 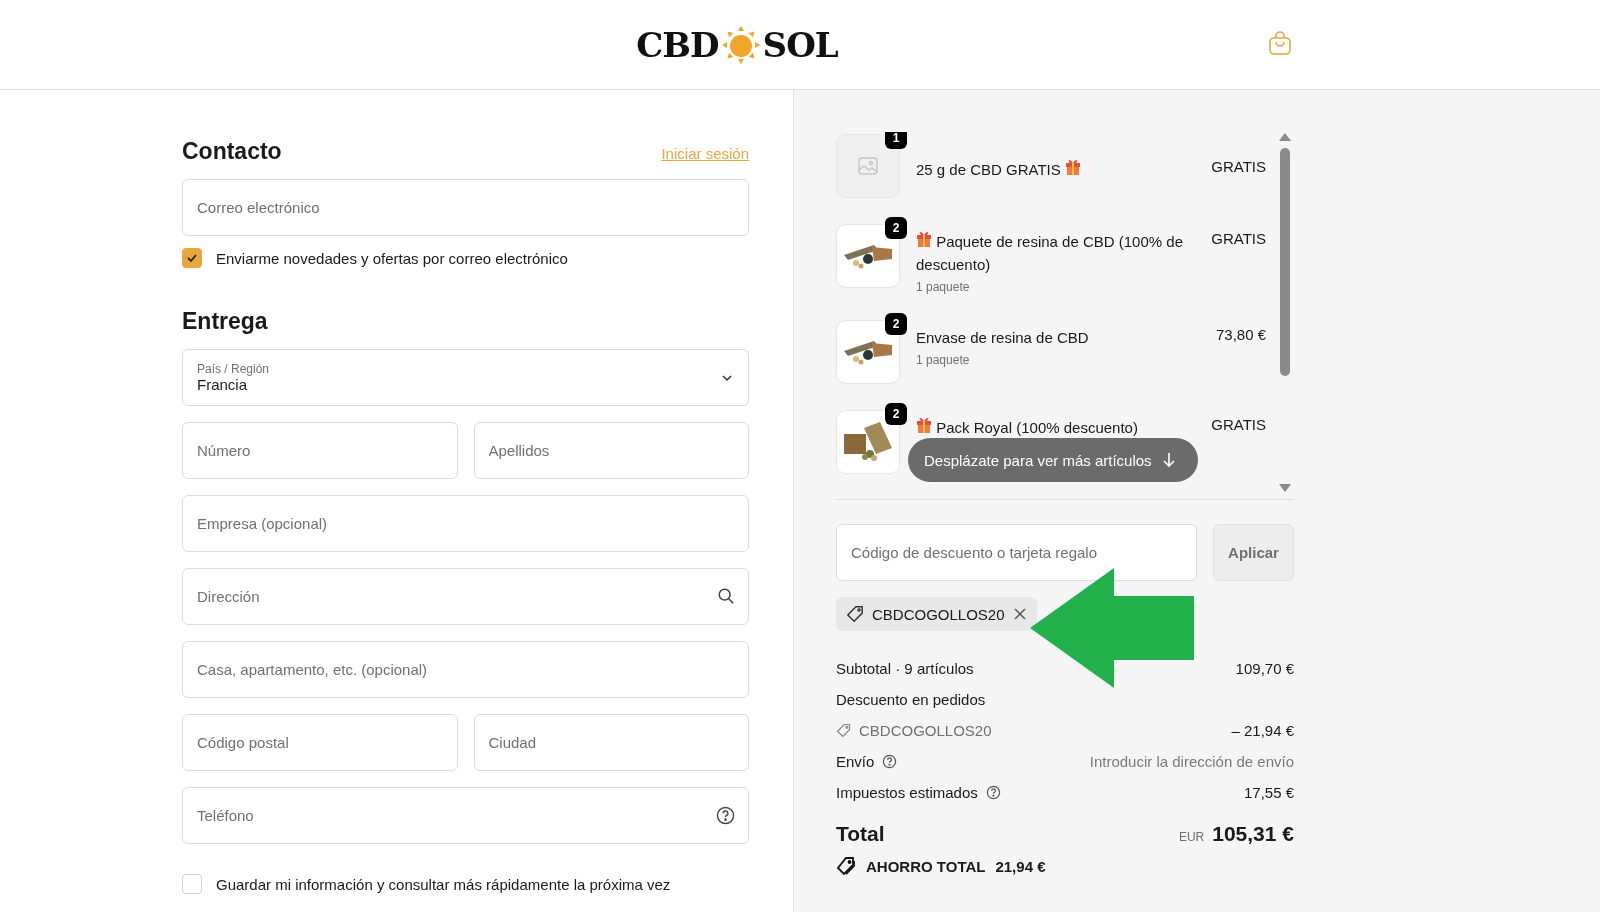 I want to click on total-value: 105,31 €, so click(x=1253, y=833).